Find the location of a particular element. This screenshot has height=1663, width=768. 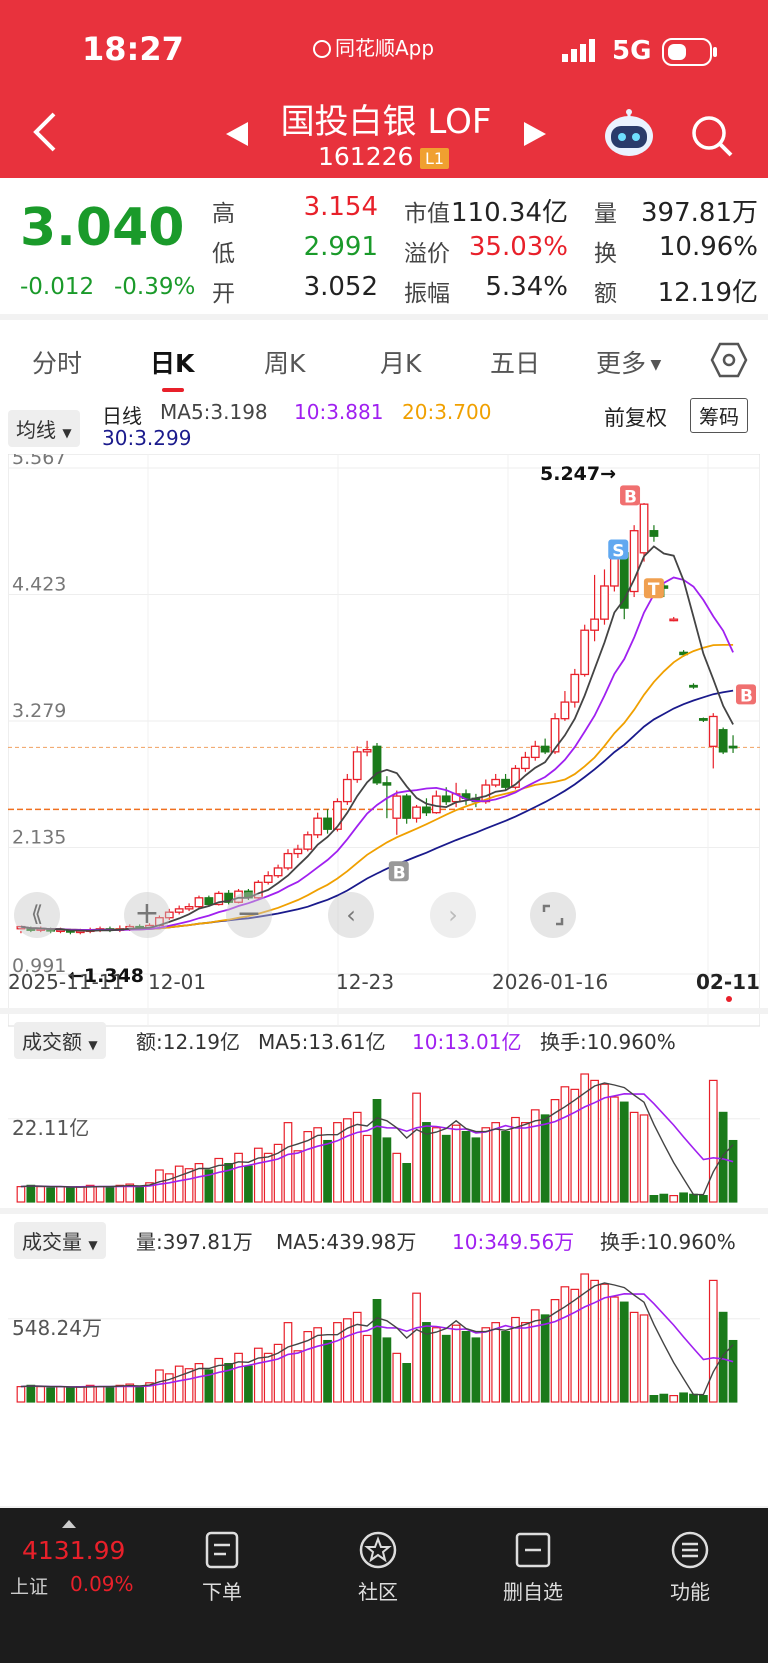

stat-value: 5.34% is located at coordinates (526, 287).